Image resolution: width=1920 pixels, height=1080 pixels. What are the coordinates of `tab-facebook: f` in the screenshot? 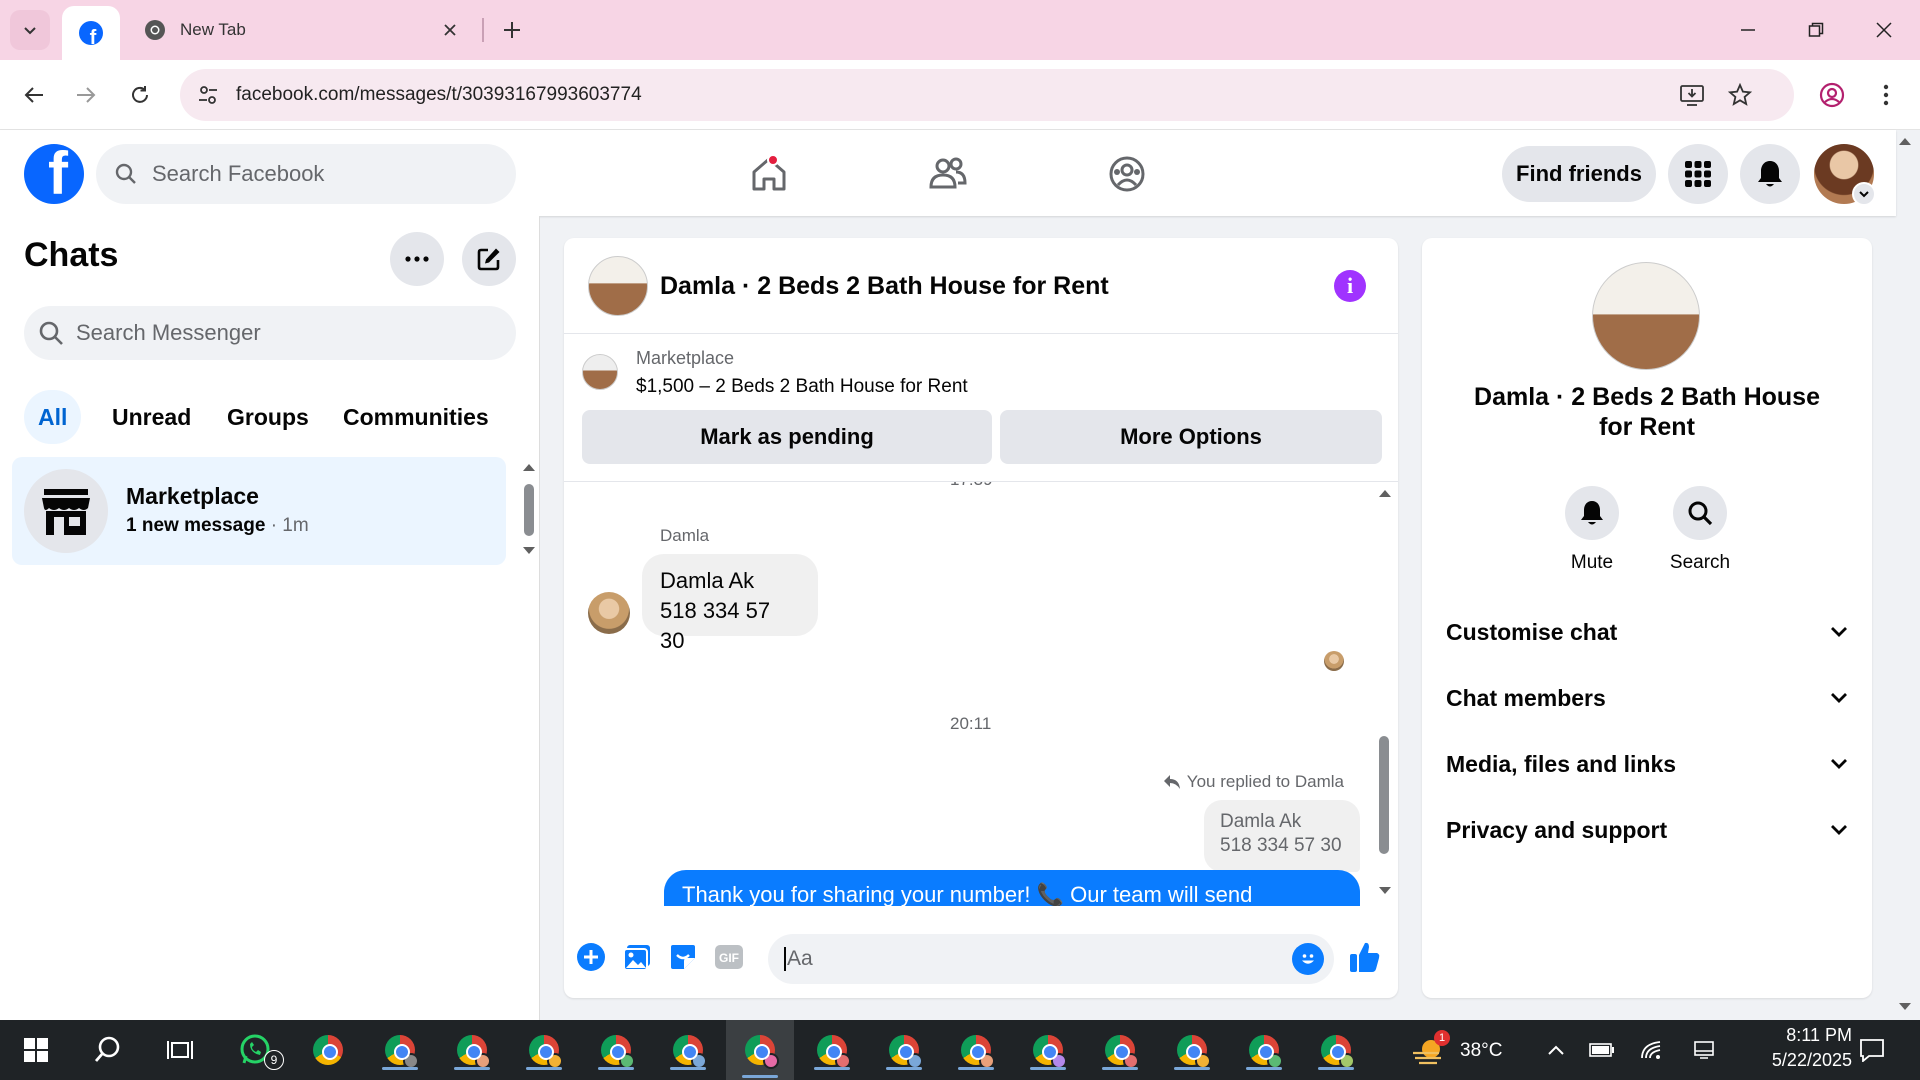 It's located at (91, 33).